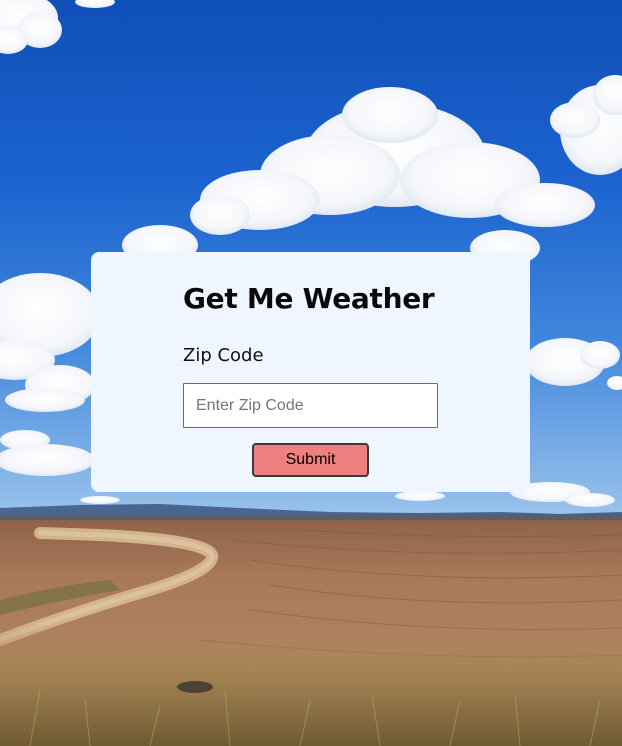 Image resolution: width=622 pixels, height=746 pixels. Describe the element at coordinates (310, 460) in the screenshot. I see `submit-button: Submit` at that location.